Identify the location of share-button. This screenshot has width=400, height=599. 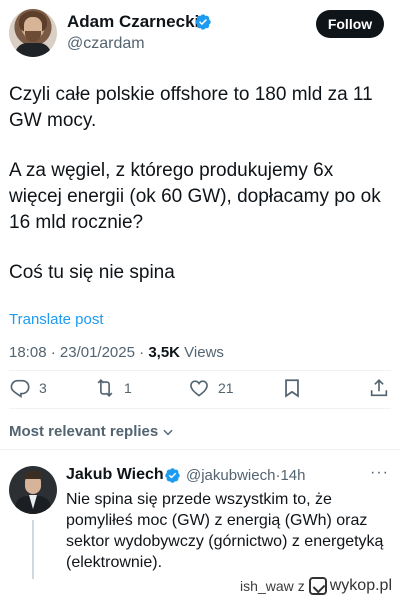
(379, 388).